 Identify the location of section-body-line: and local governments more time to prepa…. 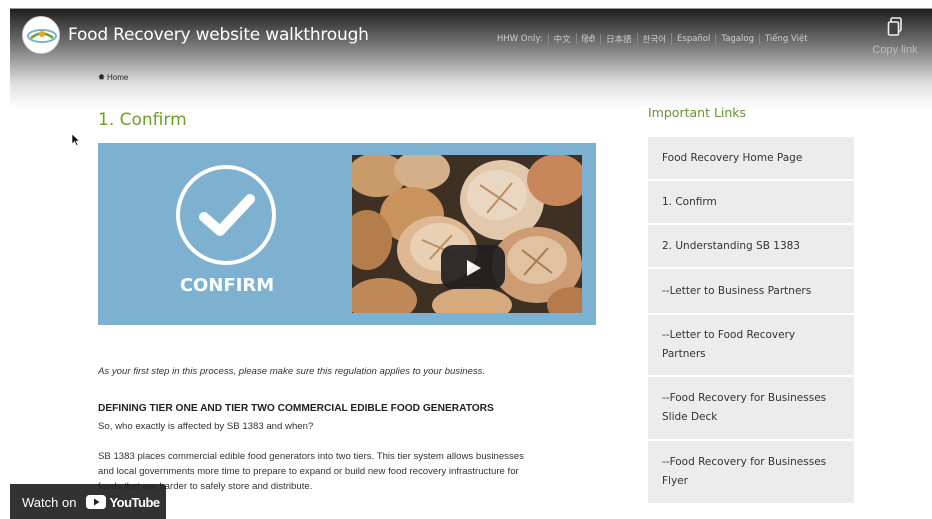
(308, 471).